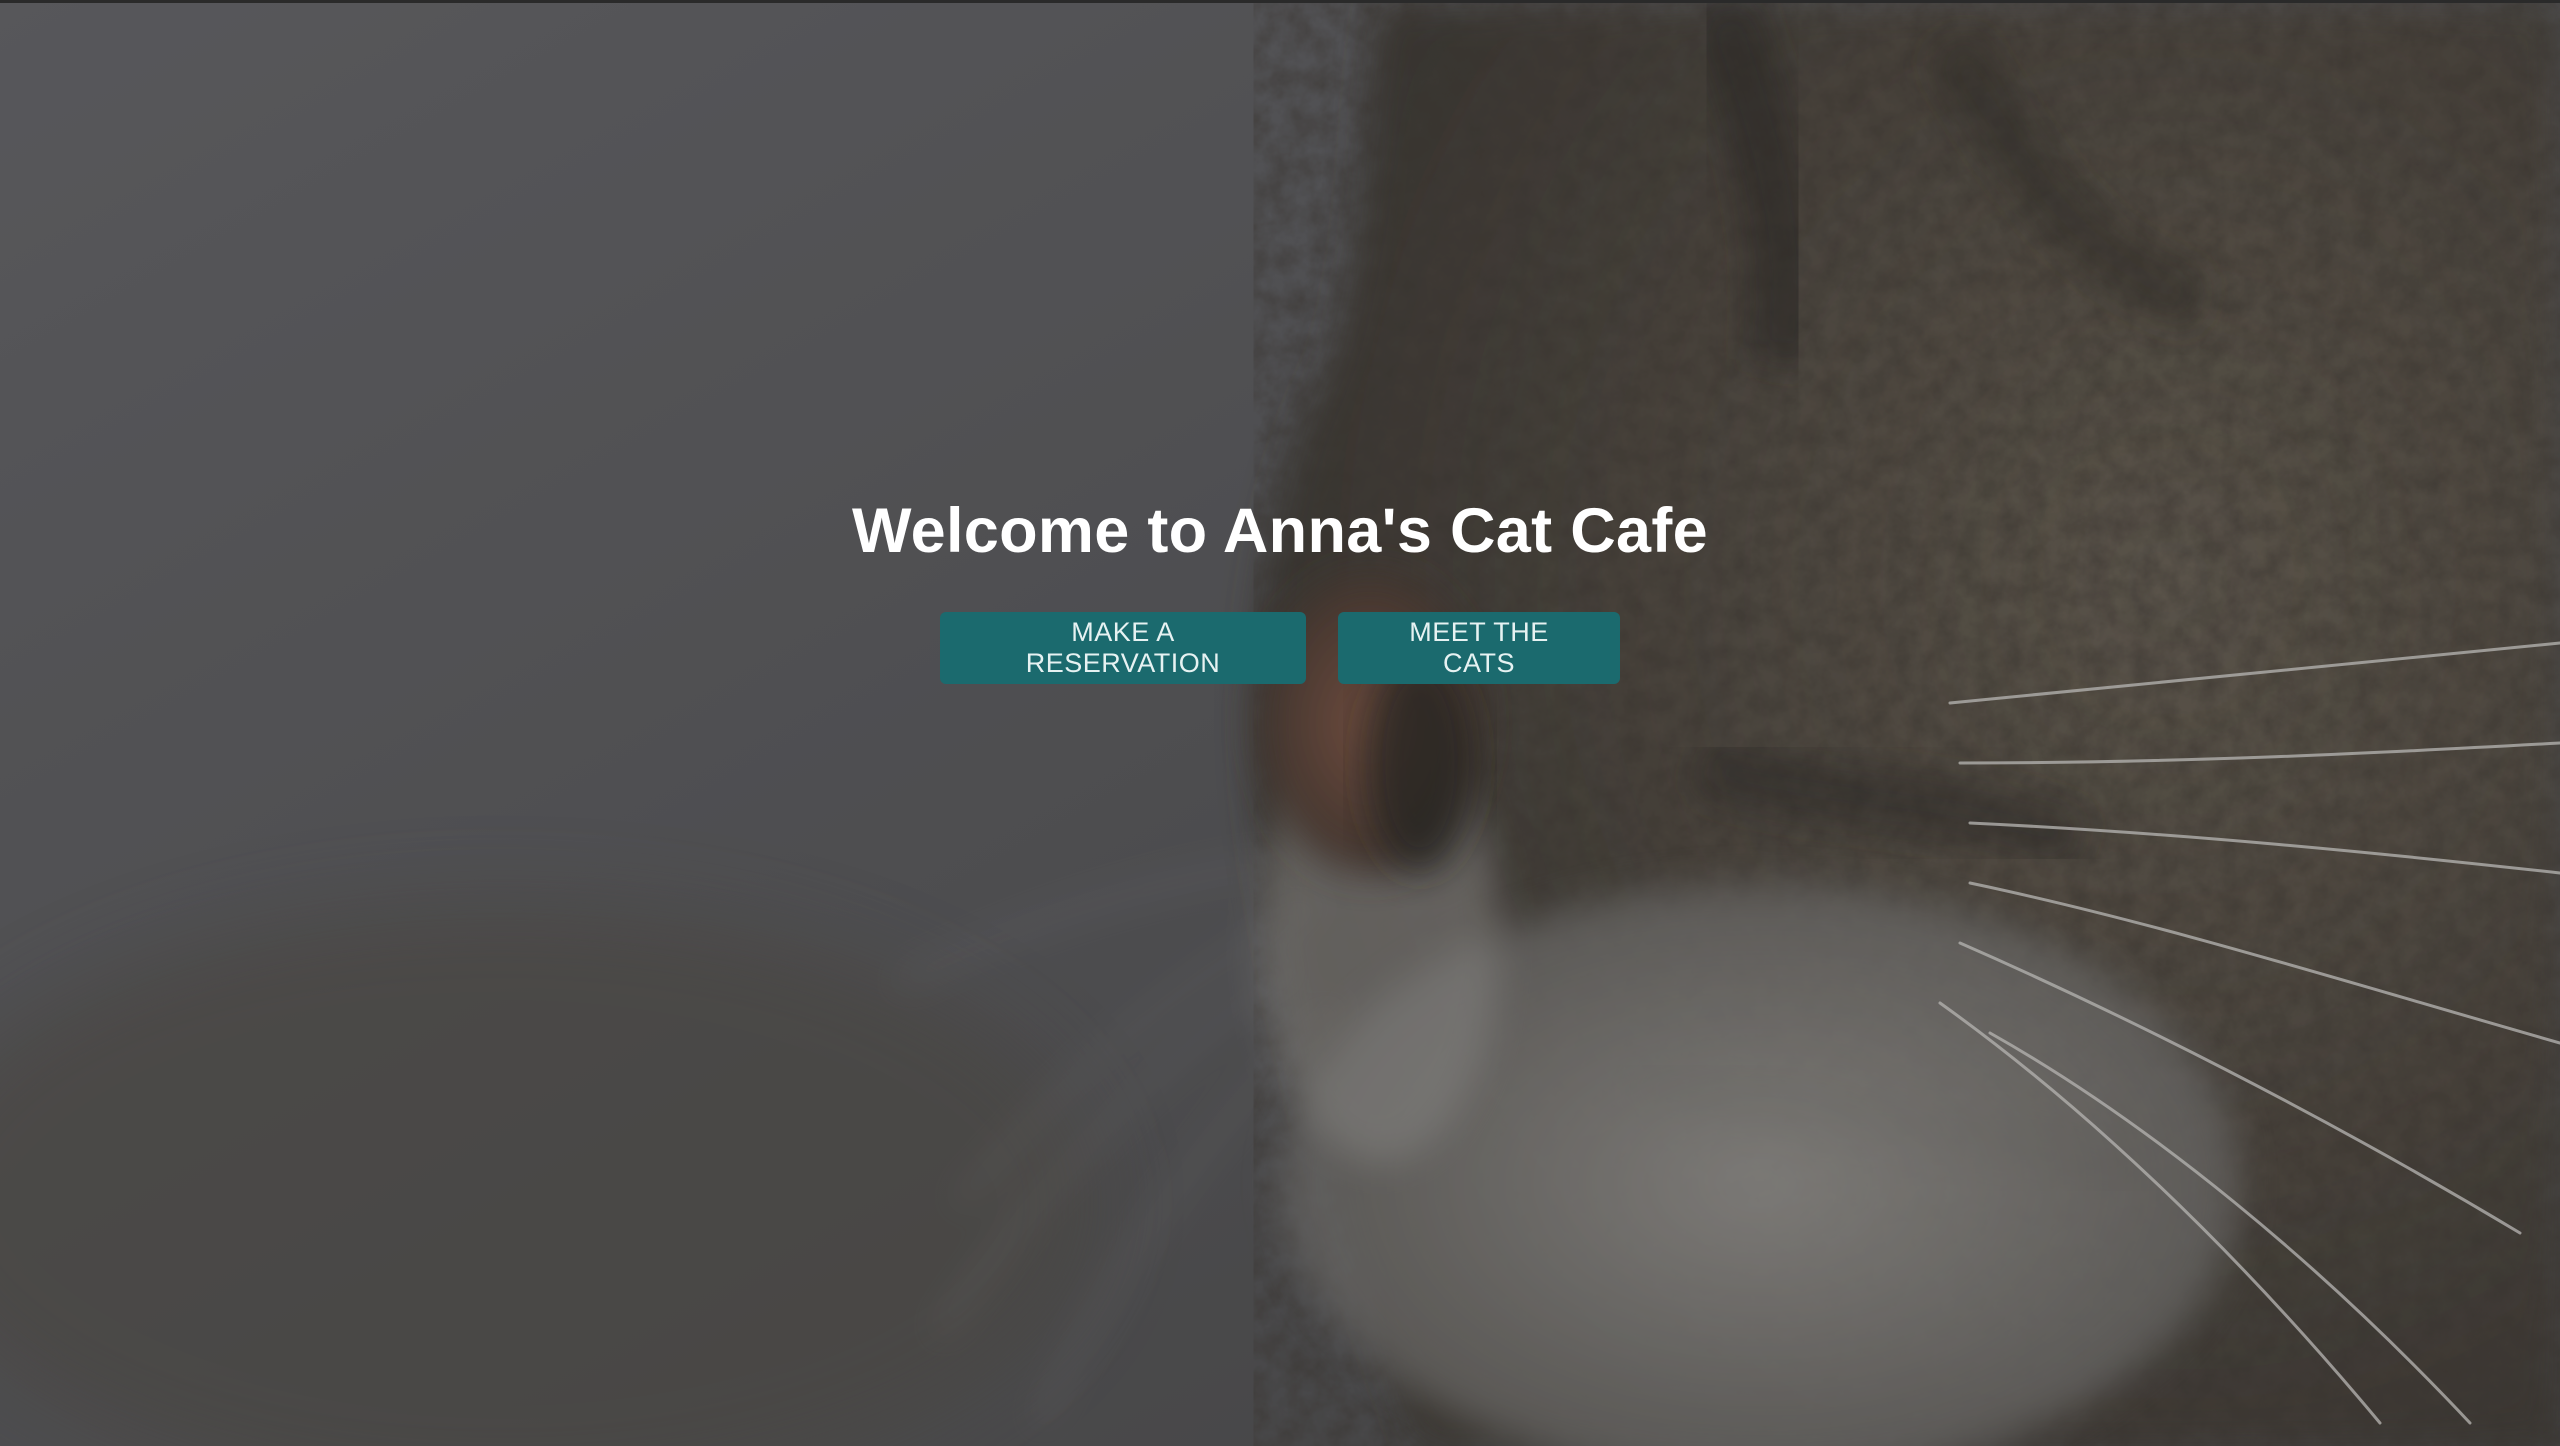 This screenshot has width=2560, height=1446. I want to click on hero-actions: MAKE A RESERVATION MEET THE CATS, so click(1280, 648).